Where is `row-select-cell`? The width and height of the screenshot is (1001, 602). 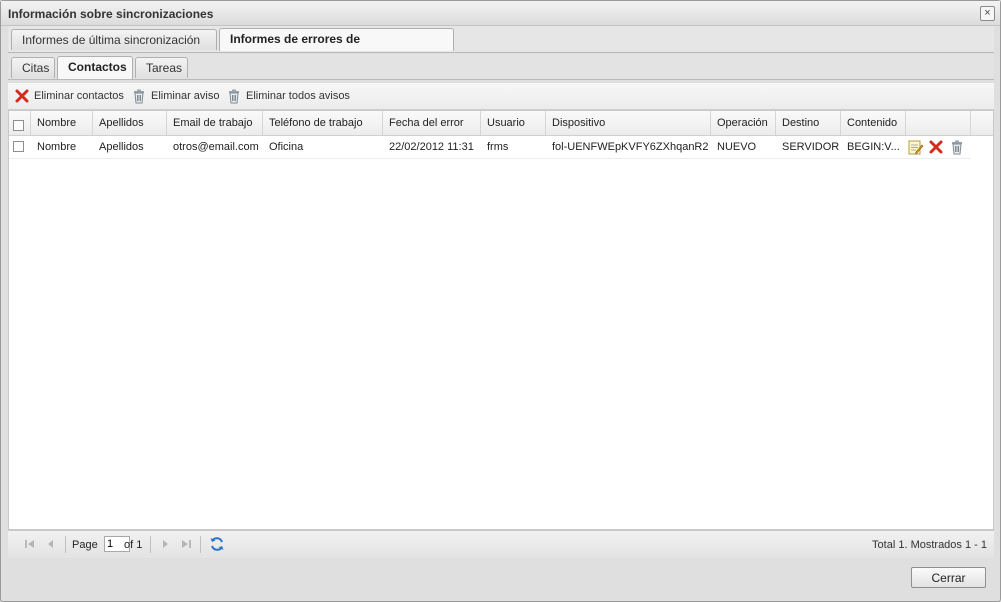 row-select-cell is located at coordinates (20, 147).